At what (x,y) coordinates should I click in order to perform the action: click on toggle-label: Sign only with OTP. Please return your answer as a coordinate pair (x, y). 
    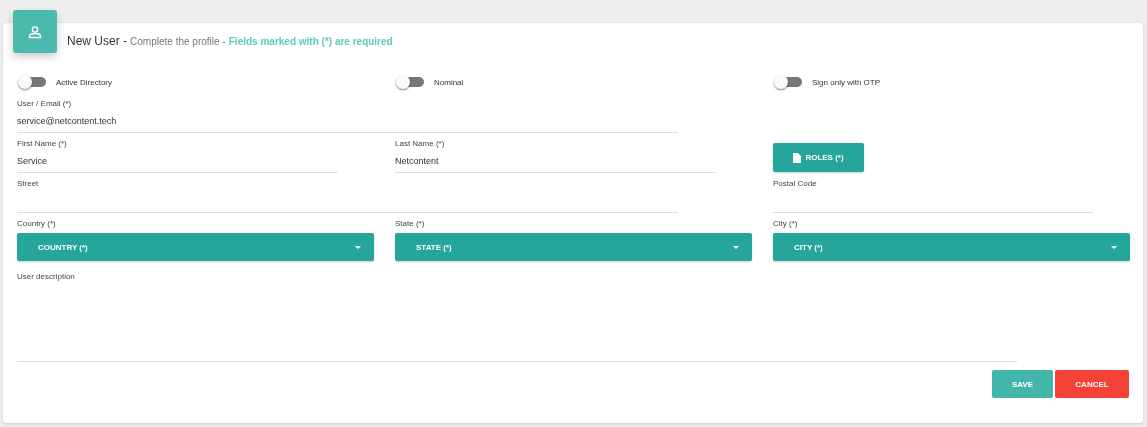
    Looking at the image, I should click on (846, 82).